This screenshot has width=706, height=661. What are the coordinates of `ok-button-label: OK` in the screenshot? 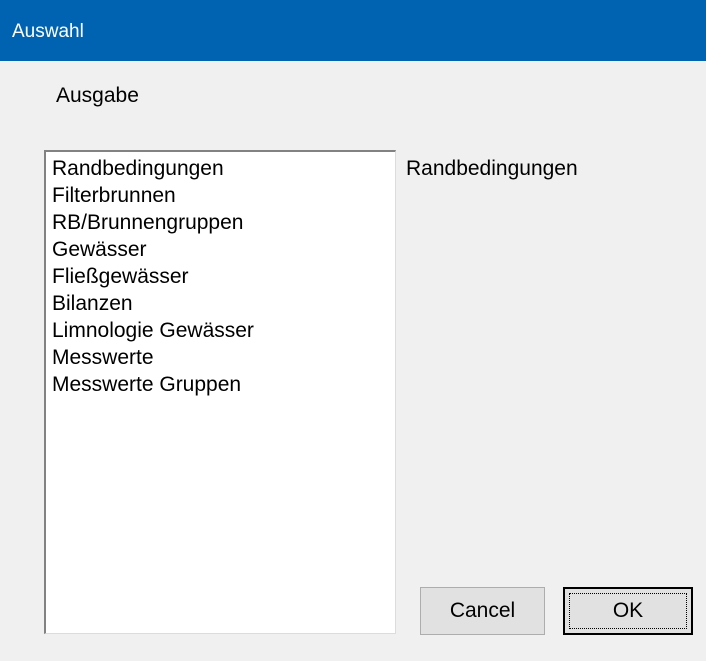 It's located at (628, 610).